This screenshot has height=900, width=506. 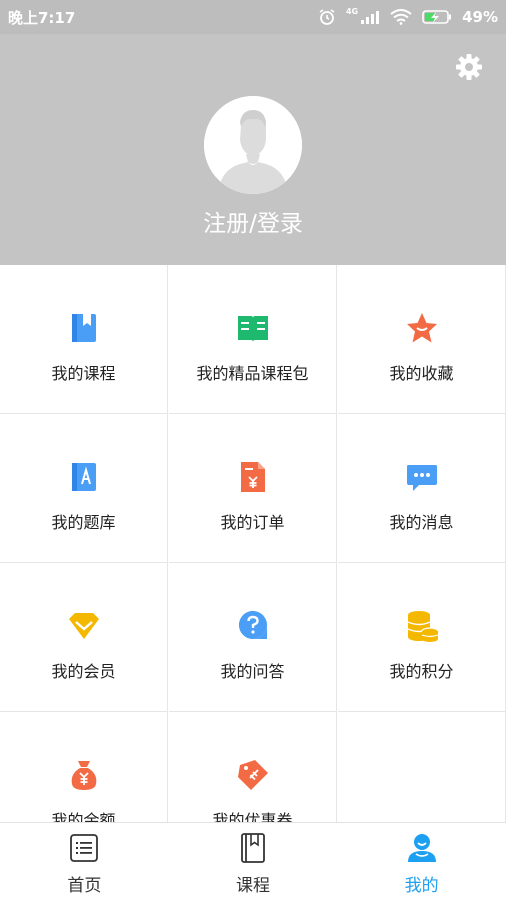 What do you see at coordinates (421, 478) in the screenshot?
I see `message-icon` at bounding box center [421, 478].